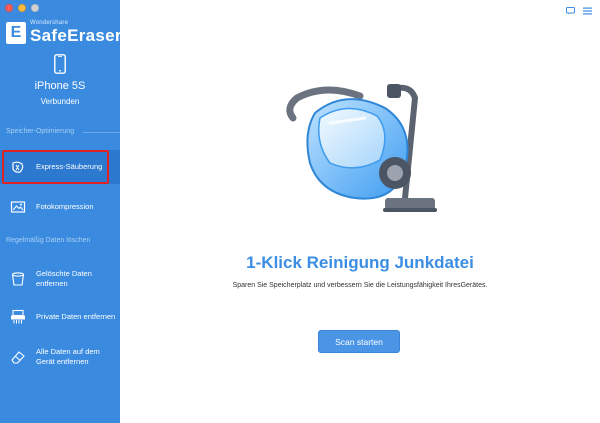 Image resolution: width=600 pixels, height=423 pixels. I want to click on page-title: 1-Klick Reinigung Junkdatei, so click(360, 262).